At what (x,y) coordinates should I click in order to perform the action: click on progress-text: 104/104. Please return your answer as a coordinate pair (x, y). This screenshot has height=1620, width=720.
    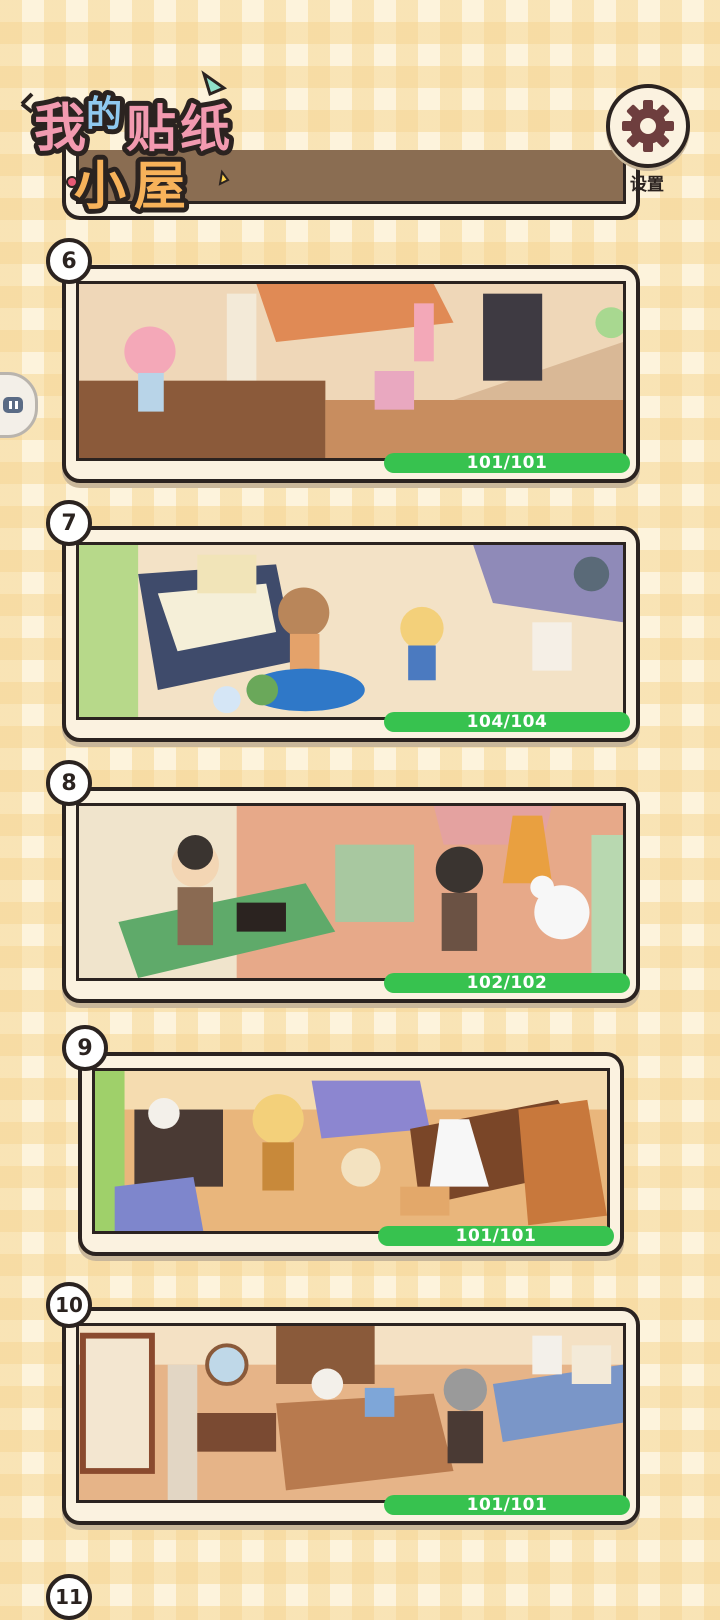
    Looking at the image, I should click on (507, 722).